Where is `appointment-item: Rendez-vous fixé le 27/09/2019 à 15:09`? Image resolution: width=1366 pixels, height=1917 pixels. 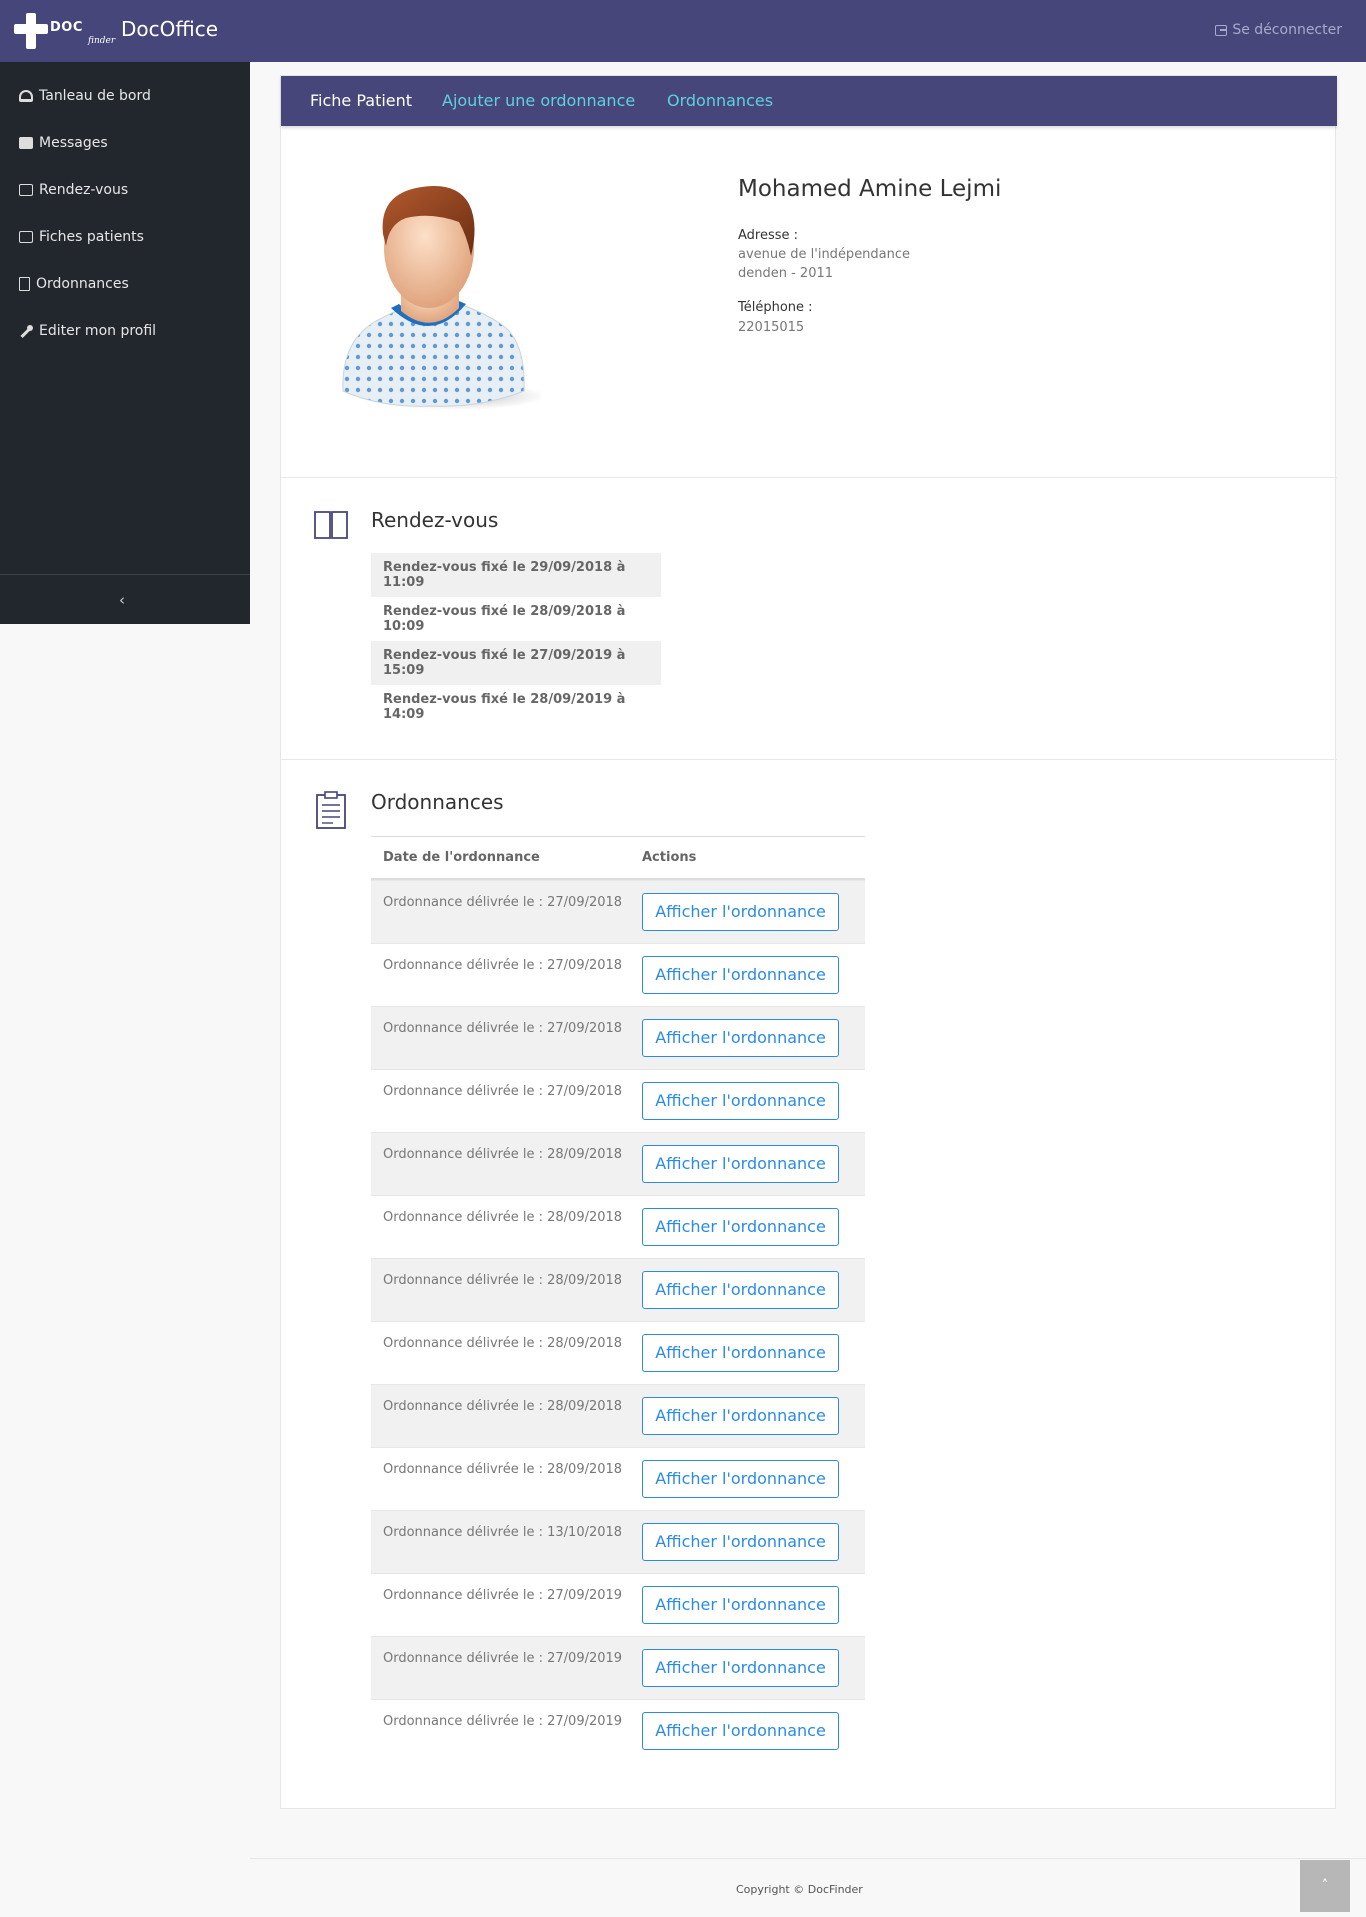
appointment-item: Rendez-vous fixé le 27/09/2019 à 15:09 is located at coordinates (516, 663).